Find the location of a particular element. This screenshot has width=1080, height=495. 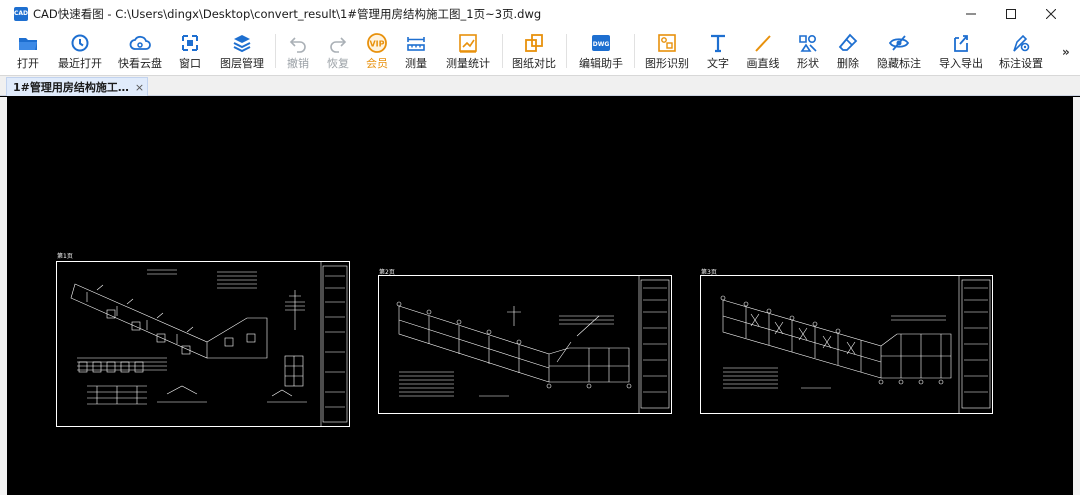

sheet-2-drawing is located at coordinates (533, 344).